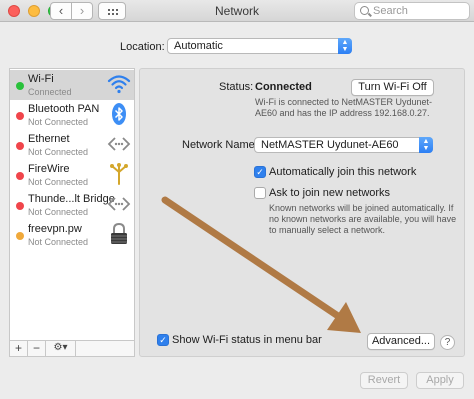 The height and width of the screenshot is (399, 474). I want to click on search-icon, so click(364, 10).